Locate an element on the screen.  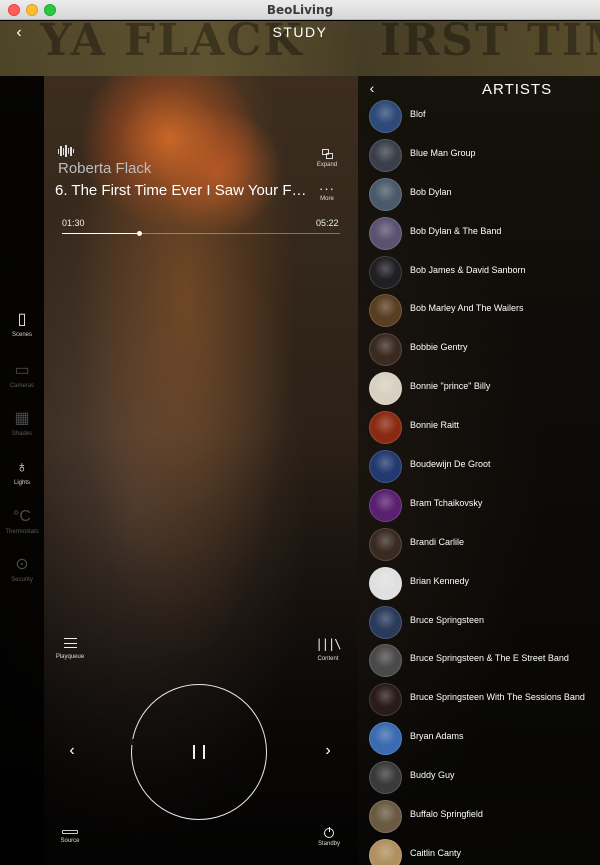
total-time: 05:22 is located at coordinates (327, 223).